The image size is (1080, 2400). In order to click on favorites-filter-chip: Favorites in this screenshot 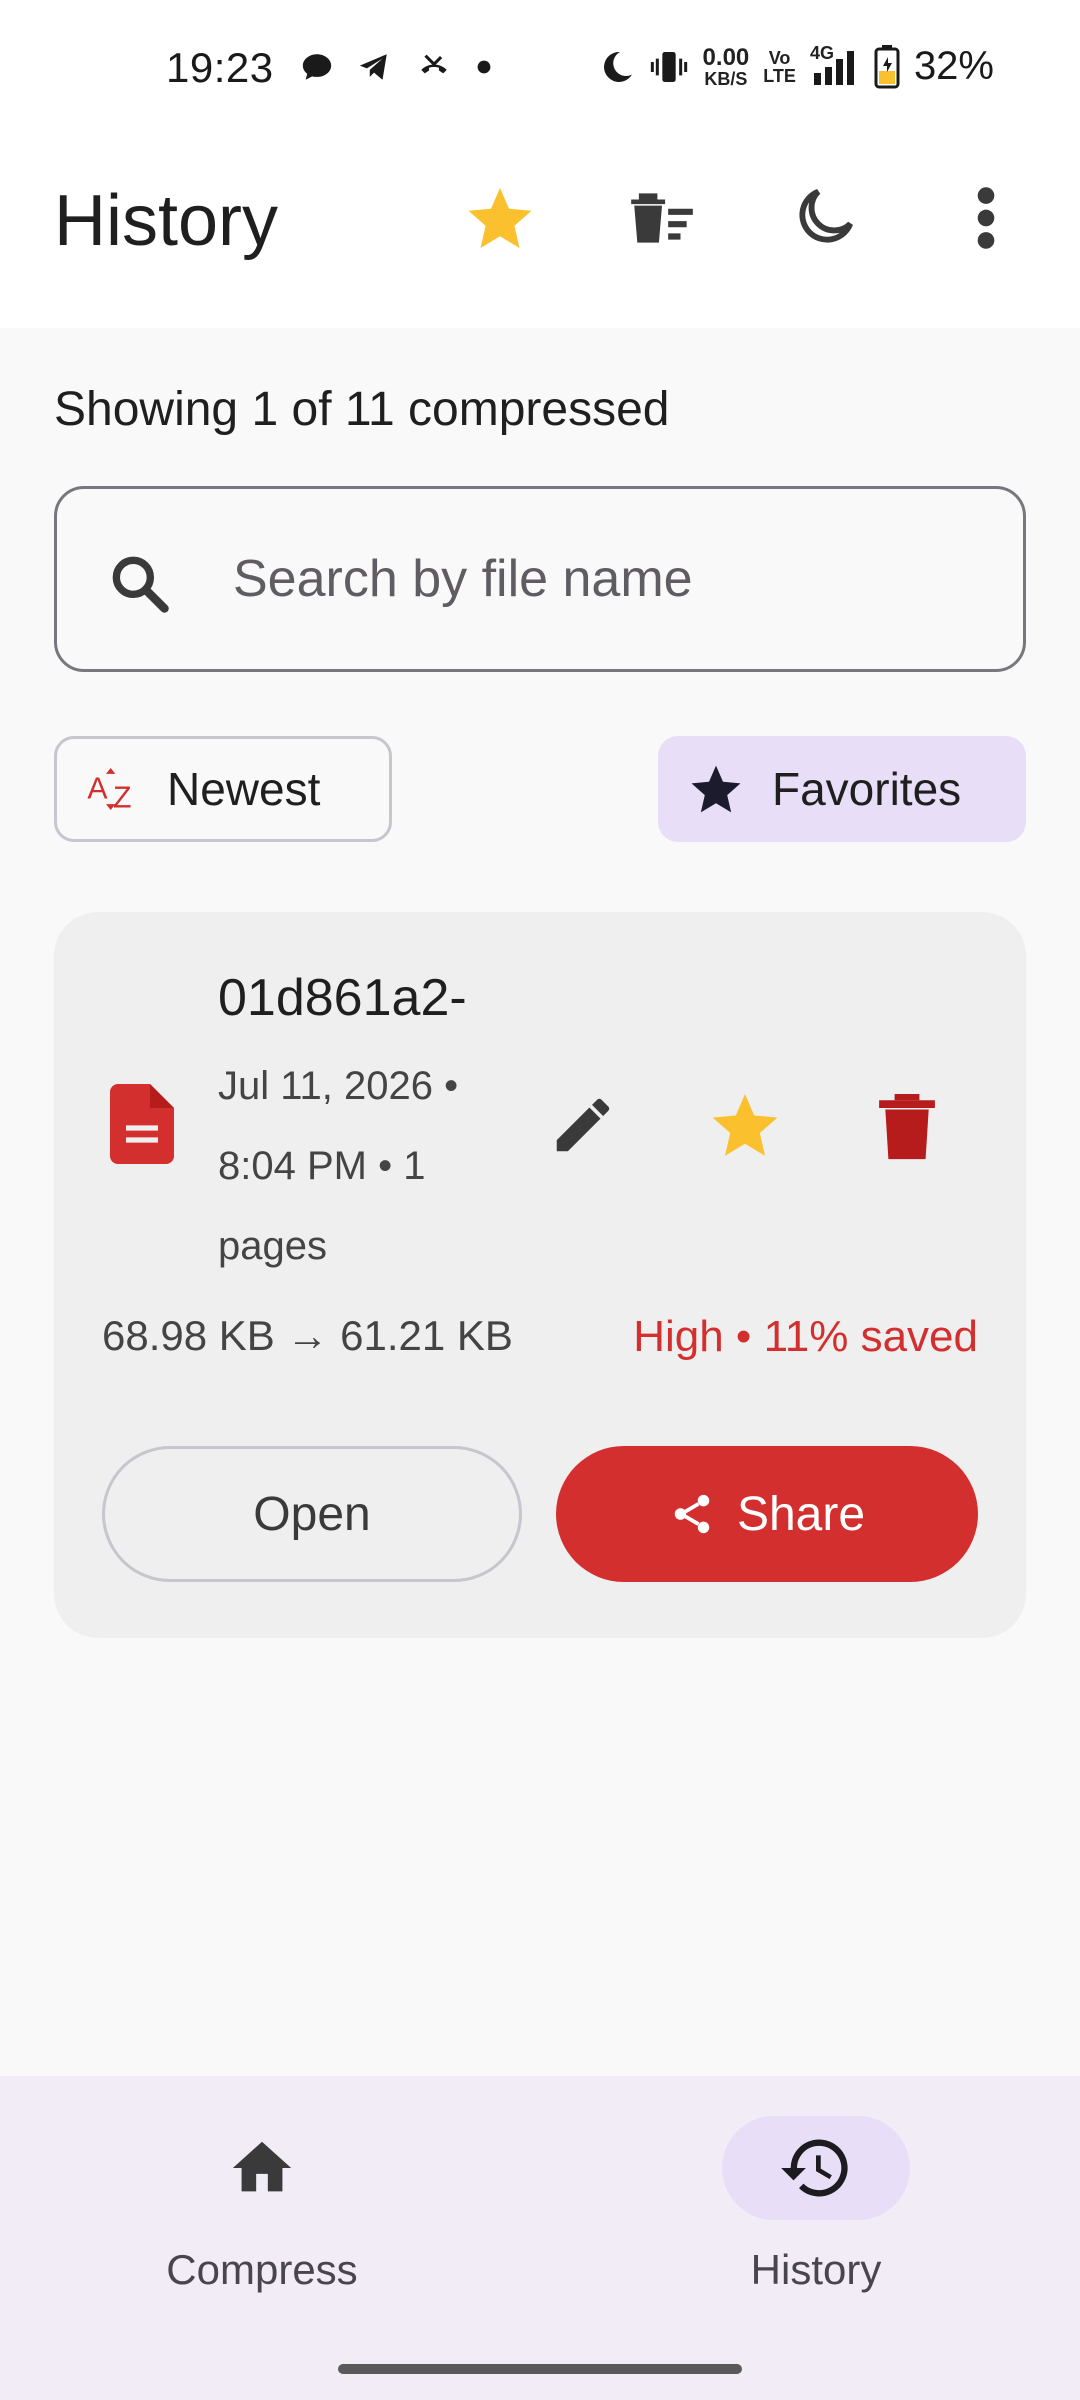, I will do `click(842, 789)`.